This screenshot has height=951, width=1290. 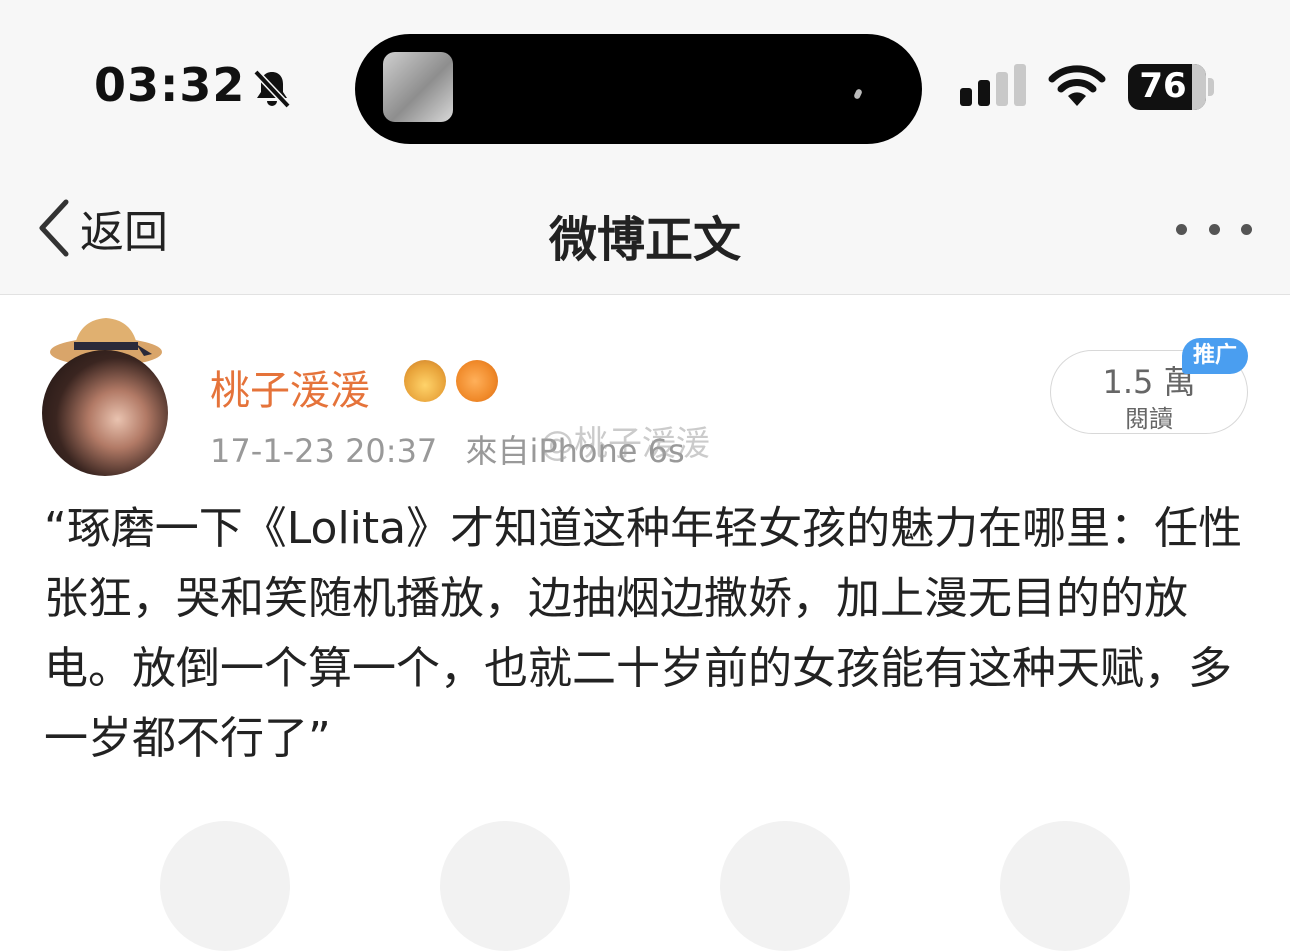 What do you see at coordinates (290, 387) in the screenshot?
I see `author-name: 桃子湲湲` at bounding box center [290, 387].